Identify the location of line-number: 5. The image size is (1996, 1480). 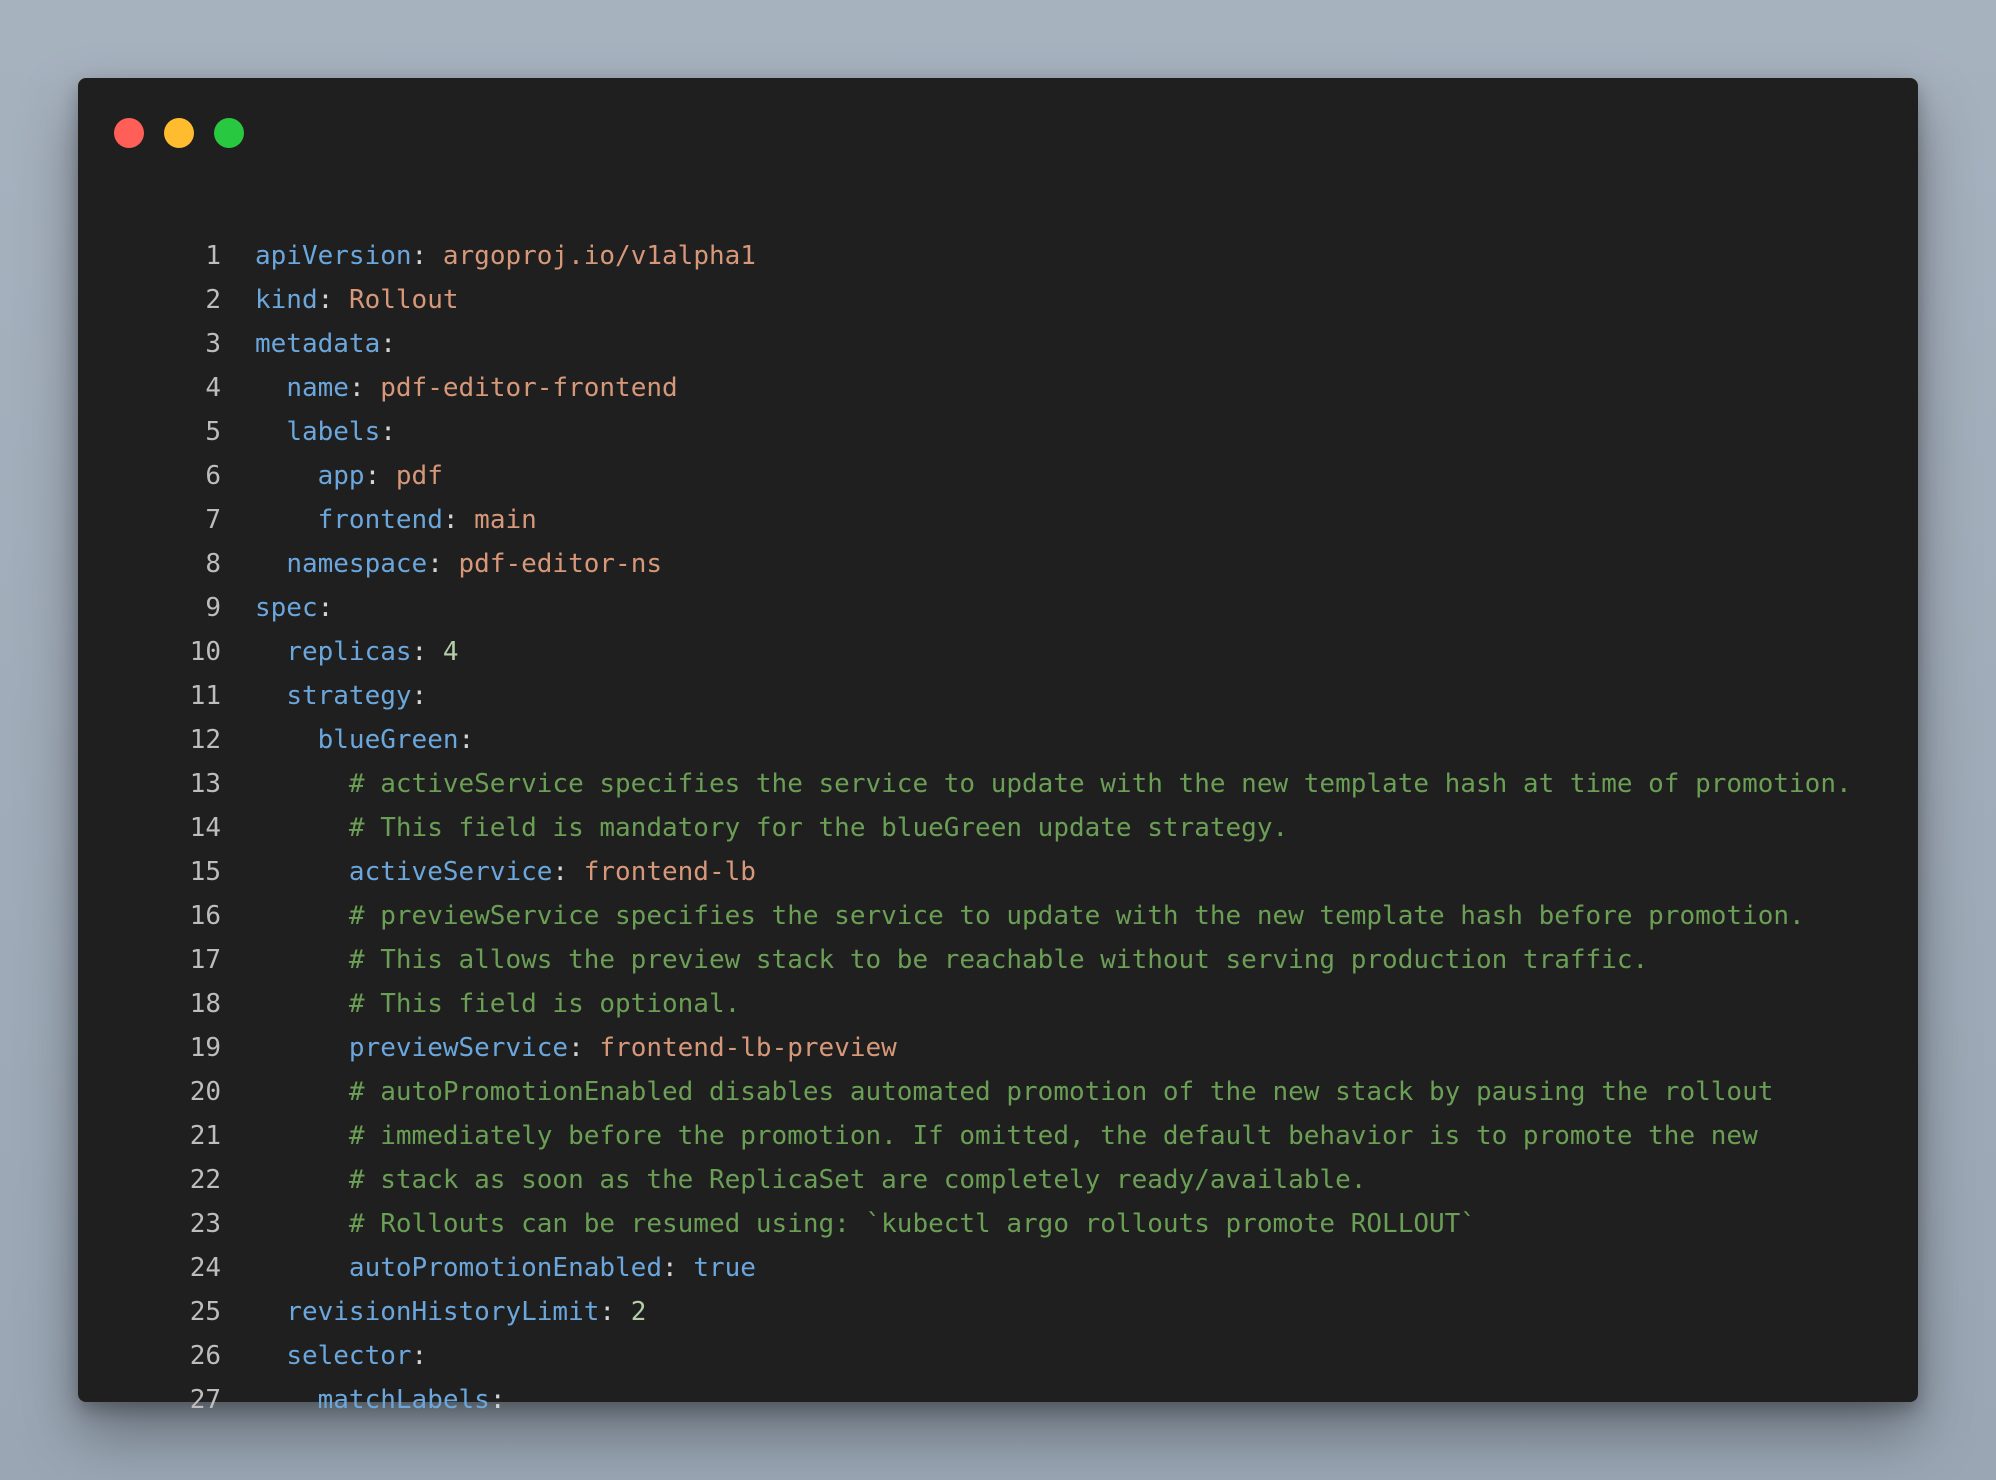
(213, 432).